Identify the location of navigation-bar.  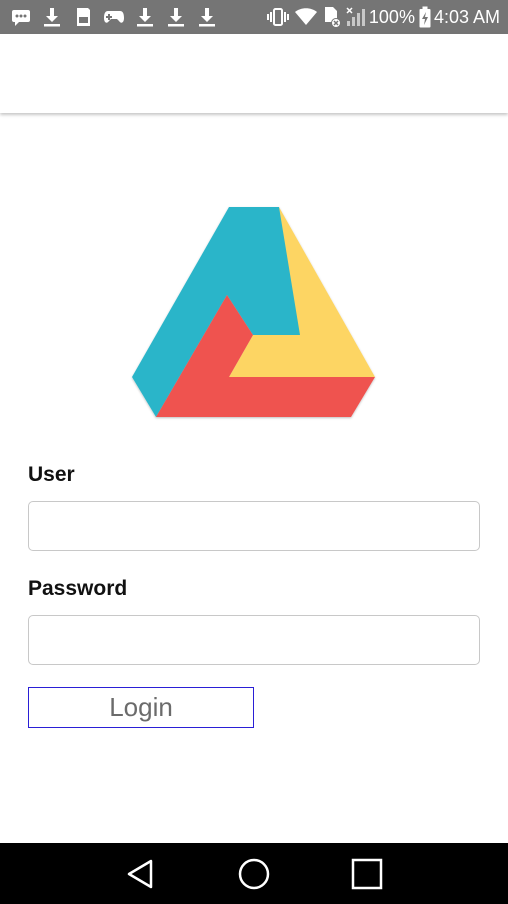
(254, 873).